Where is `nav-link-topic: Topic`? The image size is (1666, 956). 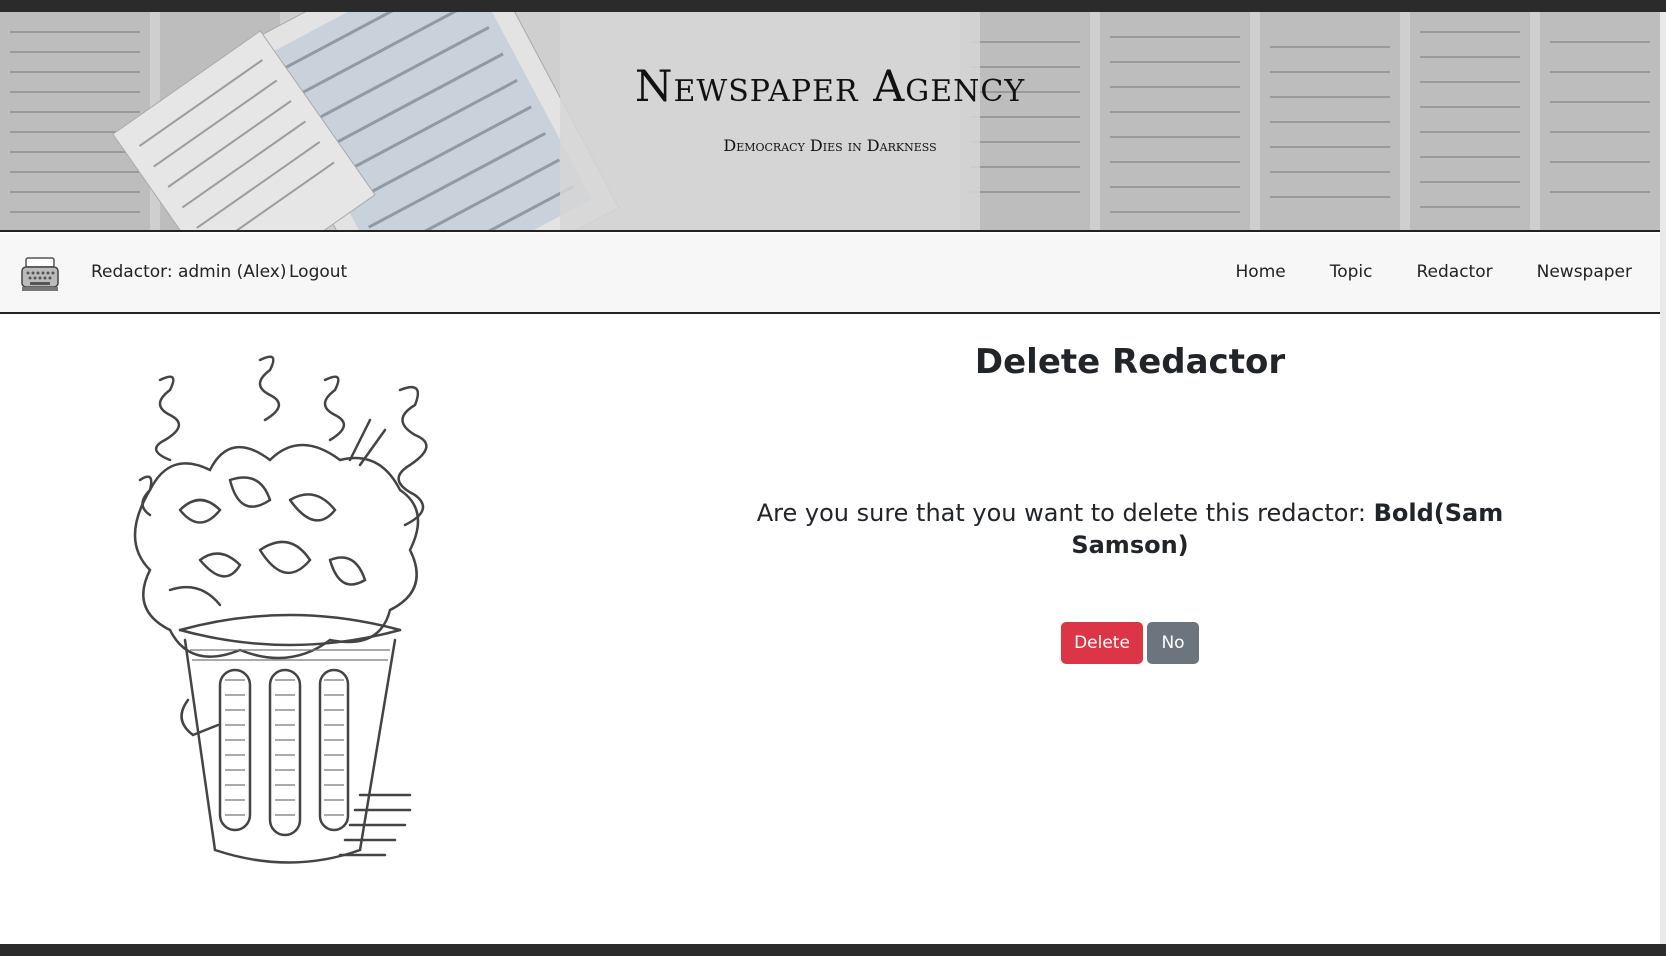 nav-link-topic: Topic is located at coordinates (1351, 272).